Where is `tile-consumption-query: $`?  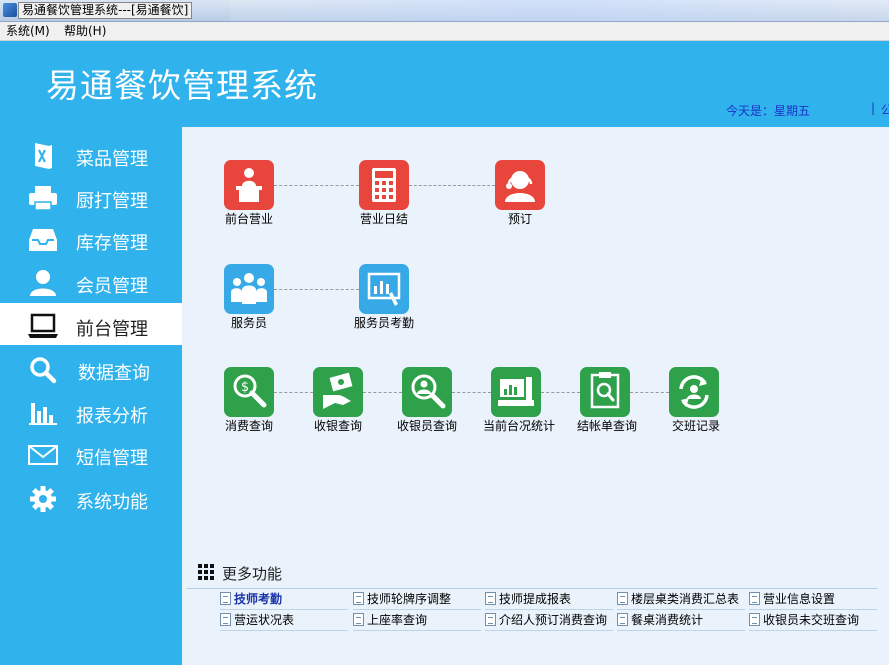 tile-consumption-query: $ is located at coordinates (249, 392).